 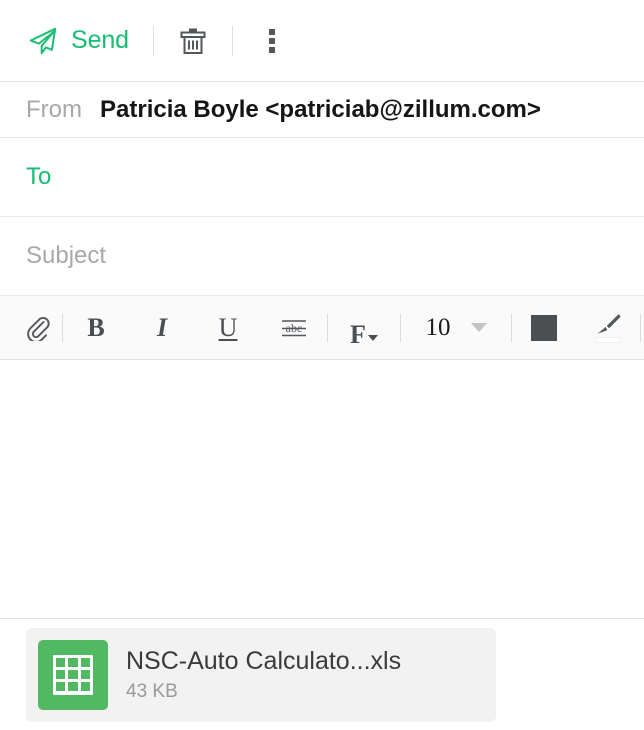 I want to click on paperclip-icon, so click(x=38, y=328).